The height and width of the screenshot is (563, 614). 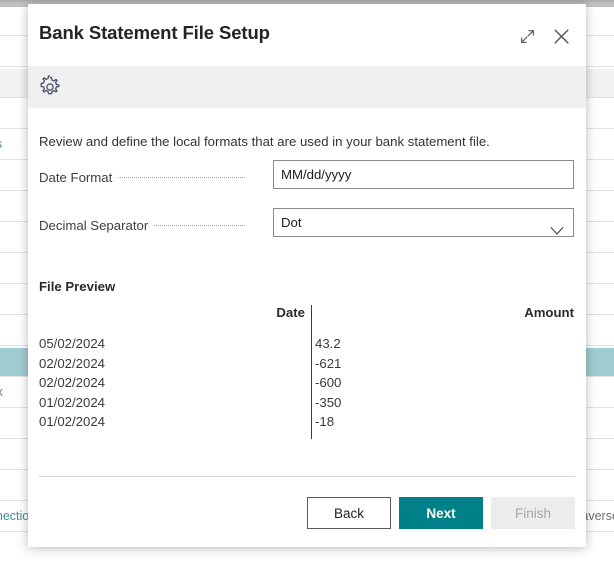 I want to click on decimal-separator-label: Decimal Separator, so click(x=96, y=225).